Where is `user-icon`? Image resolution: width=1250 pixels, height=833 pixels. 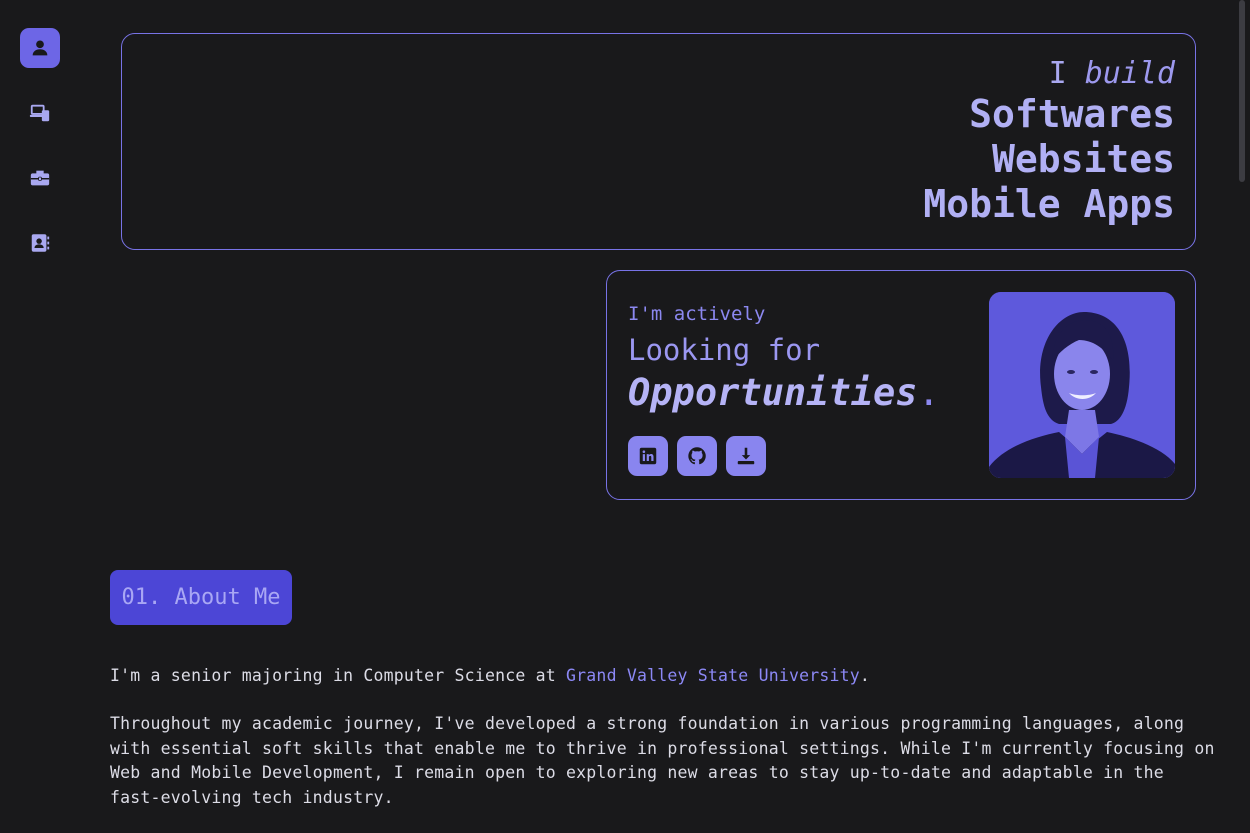
user-icon is located at coordinates (40, 48).